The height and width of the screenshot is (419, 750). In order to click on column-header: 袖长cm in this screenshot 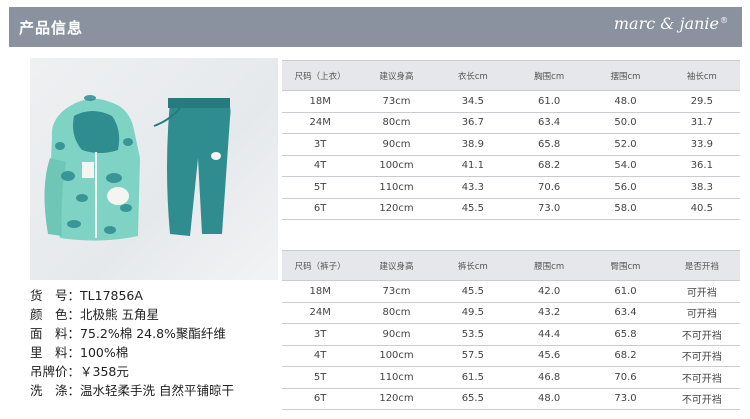, I will do `click(701, 75)`.